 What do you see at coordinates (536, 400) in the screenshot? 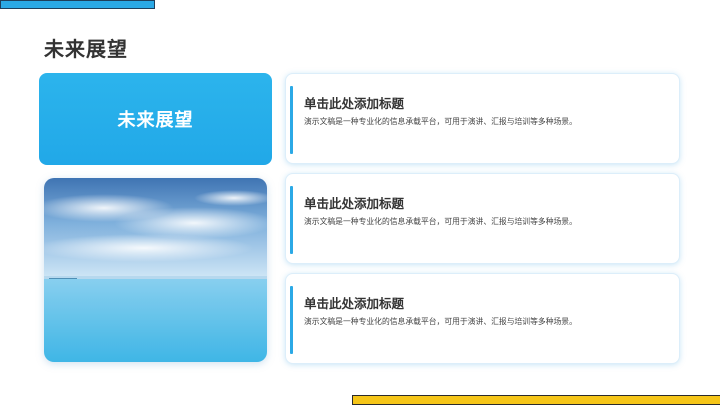
I see `bottom-decor-bar` at bounding box center [536, 400].